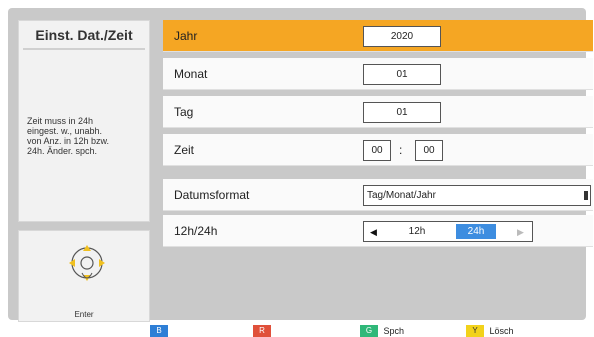 This screenshot has height=337, width=594. I want to click on day-field: 01, so click(402, 112).